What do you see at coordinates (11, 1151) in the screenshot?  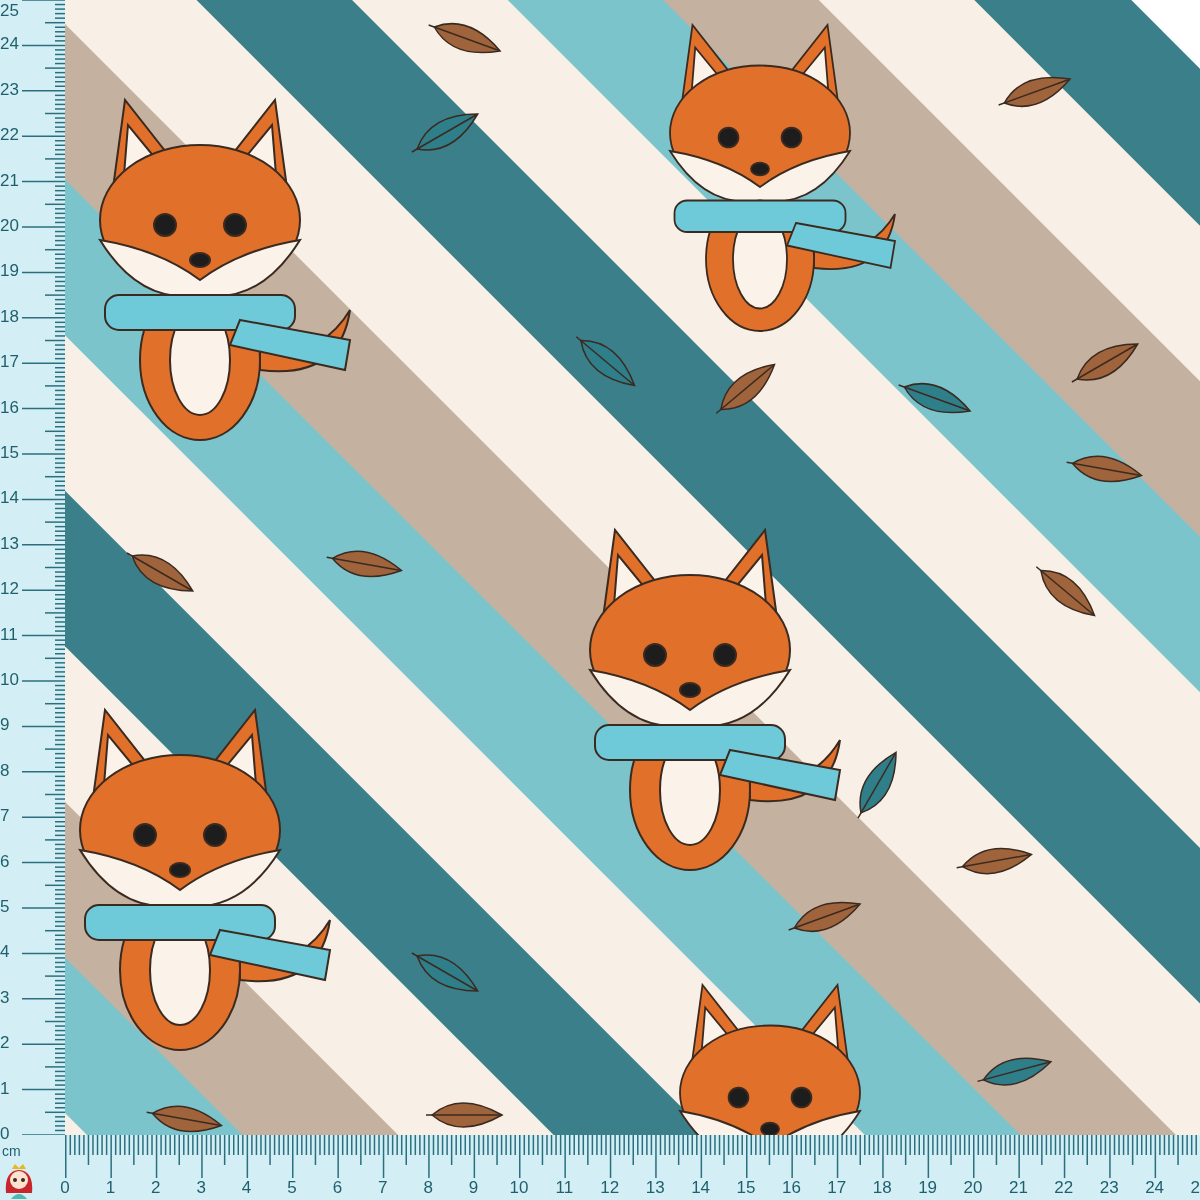 I see `unit-label: cm` at bounding box center [11, 1151].